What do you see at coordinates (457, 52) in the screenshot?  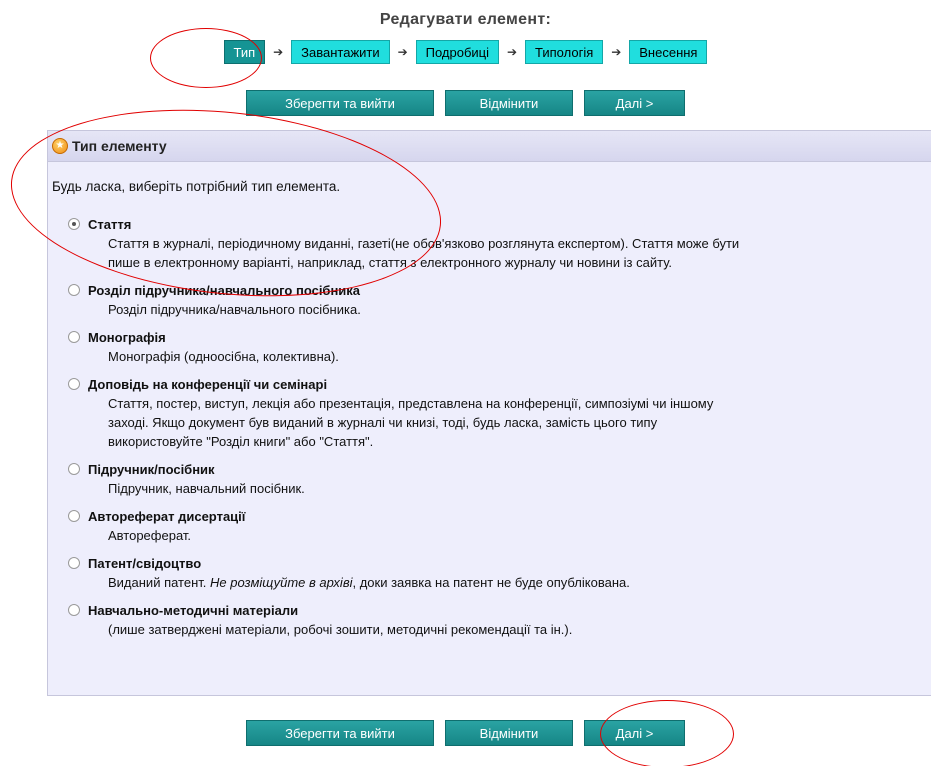 I see `step-details: Подробиці` at bounding box center [457, 52].